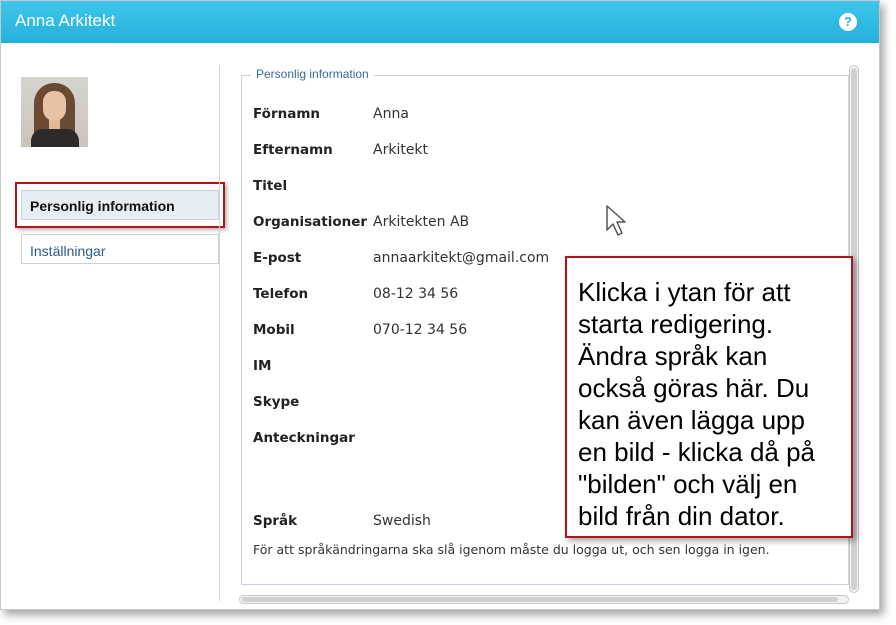  I want to click on field-value: Arkitekt, so click(400, 150).